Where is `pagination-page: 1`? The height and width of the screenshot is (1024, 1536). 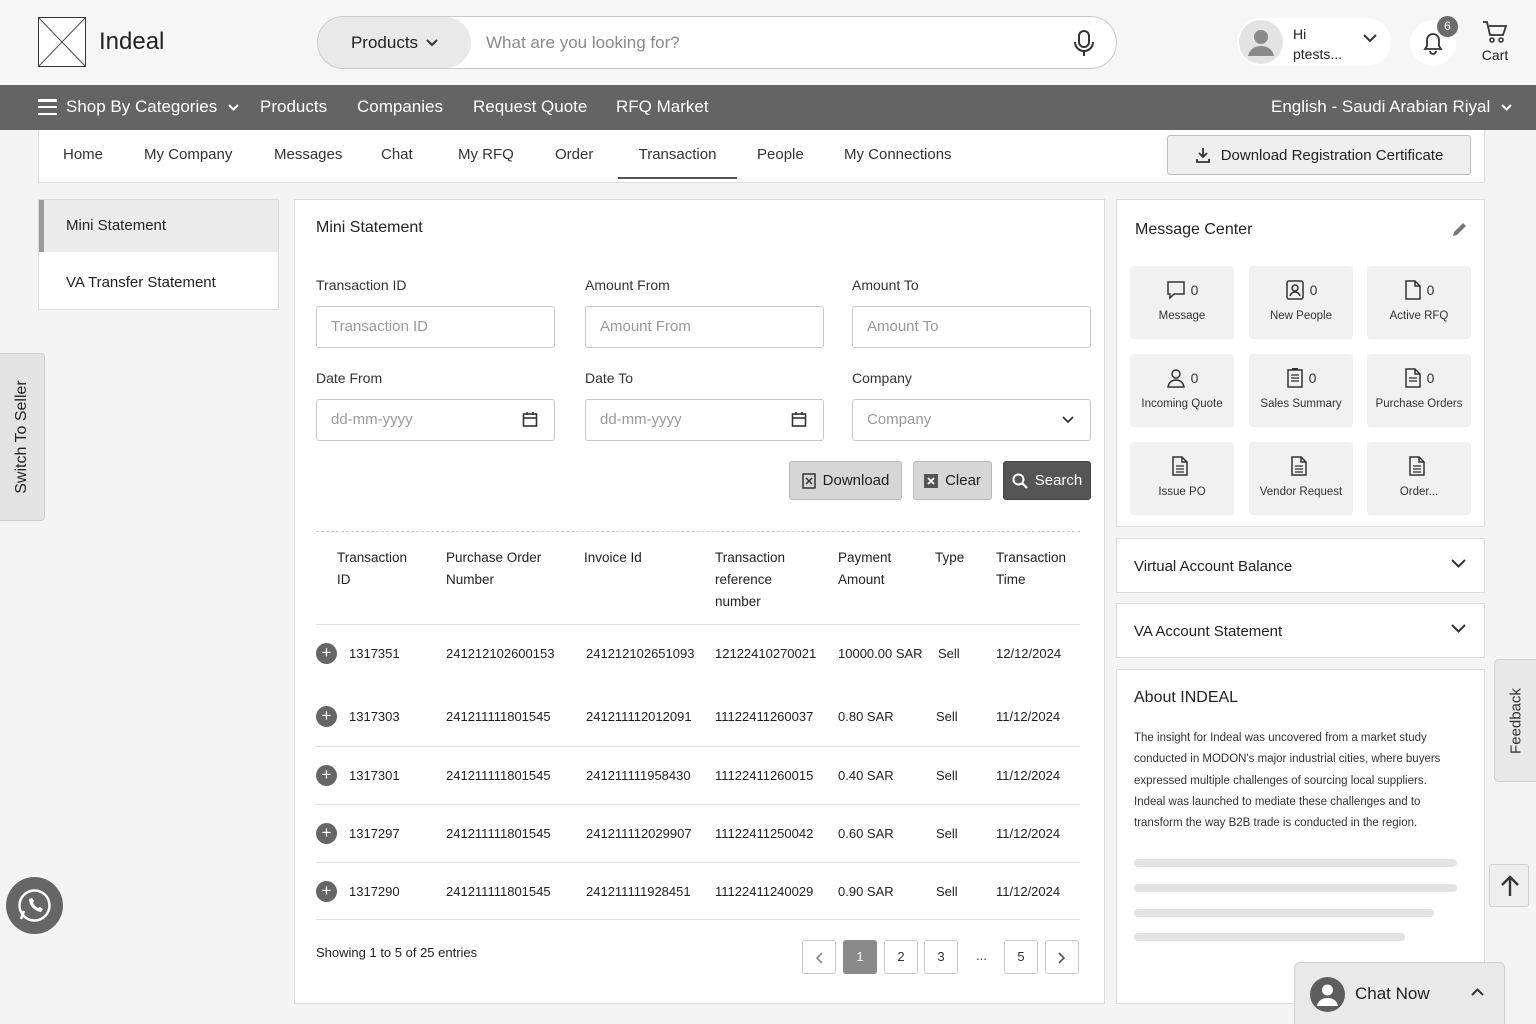 pagination-page: 1 is located at coordinates (860, 957).